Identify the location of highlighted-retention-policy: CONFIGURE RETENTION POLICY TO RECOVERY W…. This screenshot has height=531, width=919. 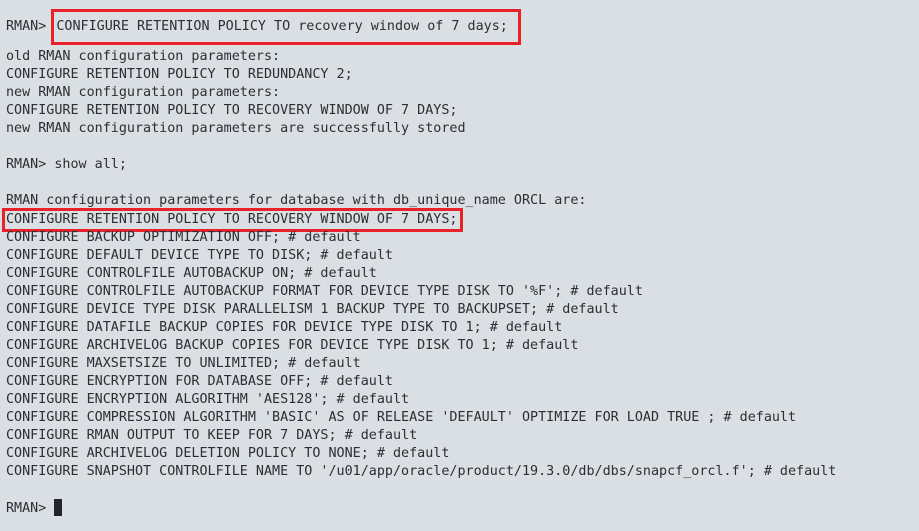
(232, 219).